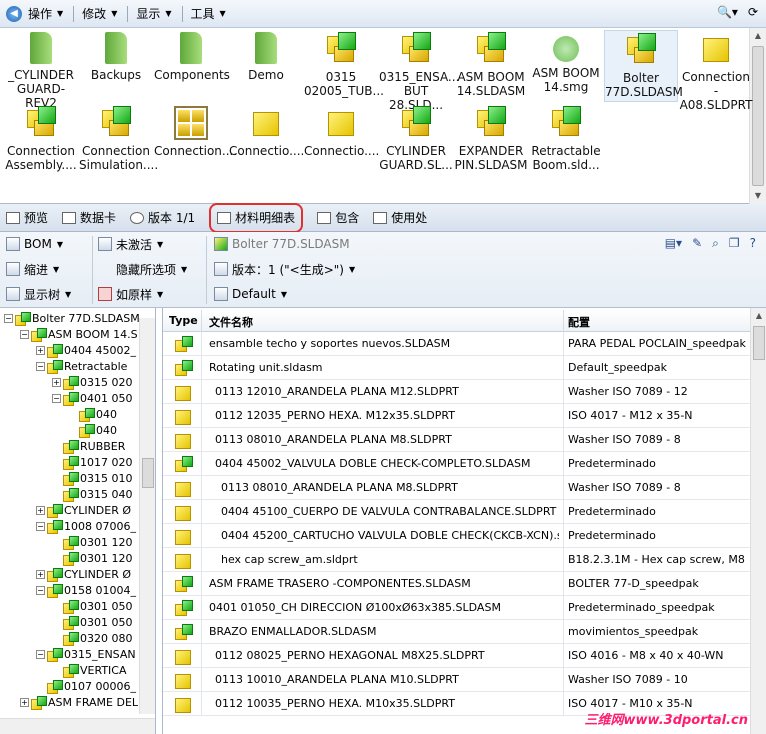 Image resolution: width=766 pixels, height=734 pixels. I want to click on tree-node: − 0401 050, so click(92, 398).